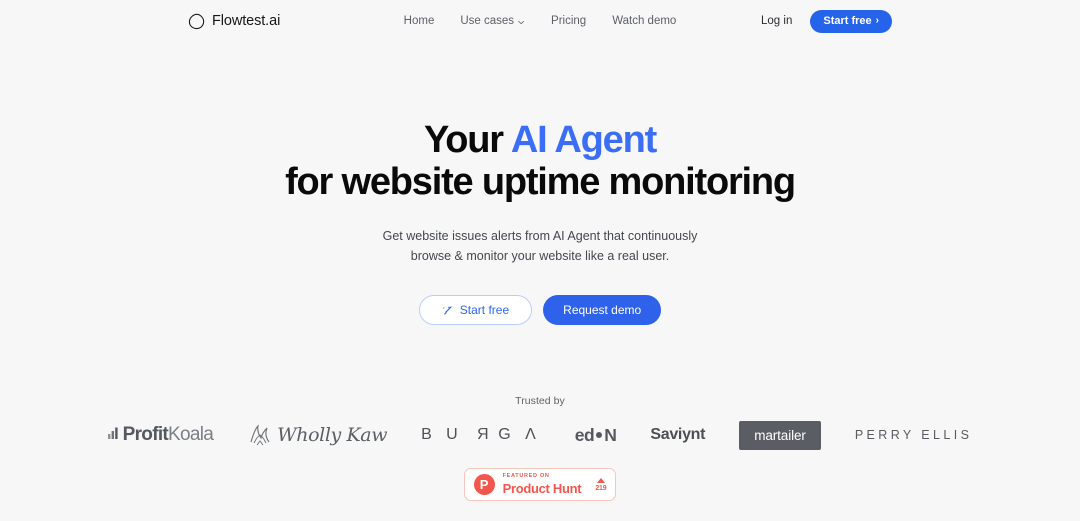  What do you see at coordinates (610, 434) in the screenshot?
I see `logo-edon-suffix: N` at bounding box center [610, 434].